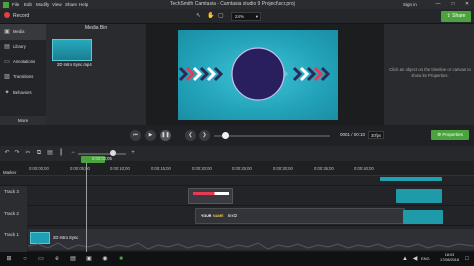 This screenshot has height=266, width=474. Describe the element at coordinates (74, 64) in the screenshot. I see `media-item-label: 2D Intro Sync.mp4` at that location.